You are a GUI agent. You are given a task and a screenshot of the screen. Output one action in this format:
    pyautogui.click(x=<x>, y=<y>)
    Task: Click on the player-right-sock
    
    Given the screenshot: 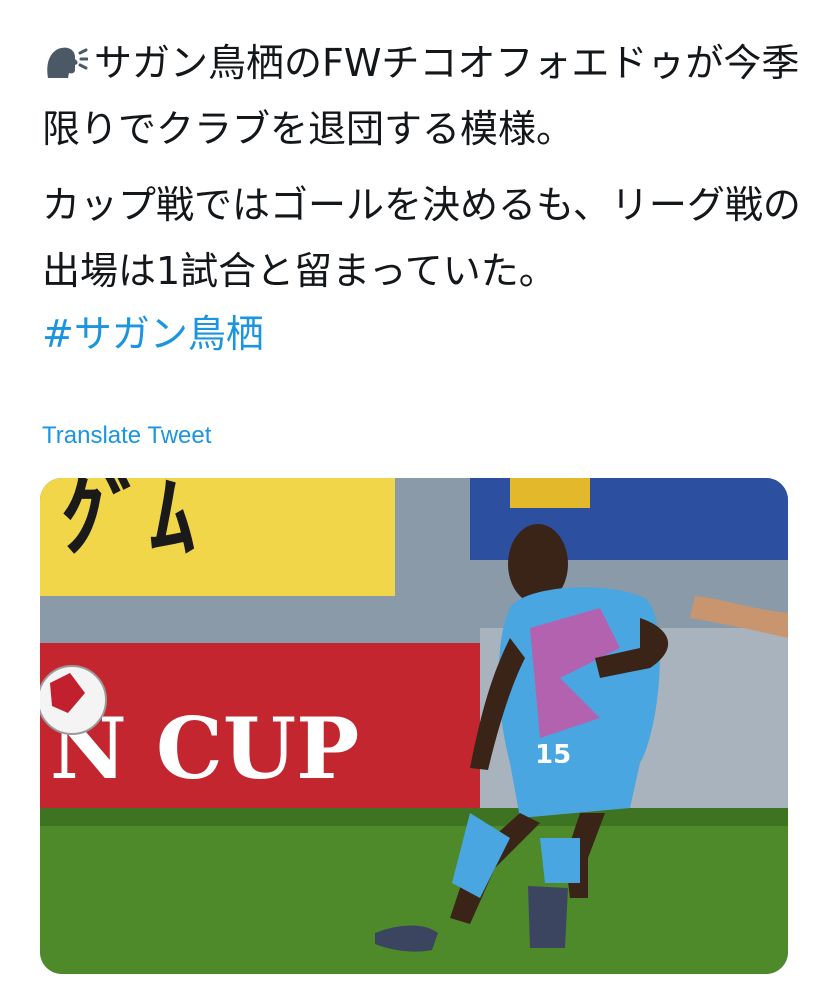 What is the action you would take?
    pyautogui.click(x=560, y=860)
    